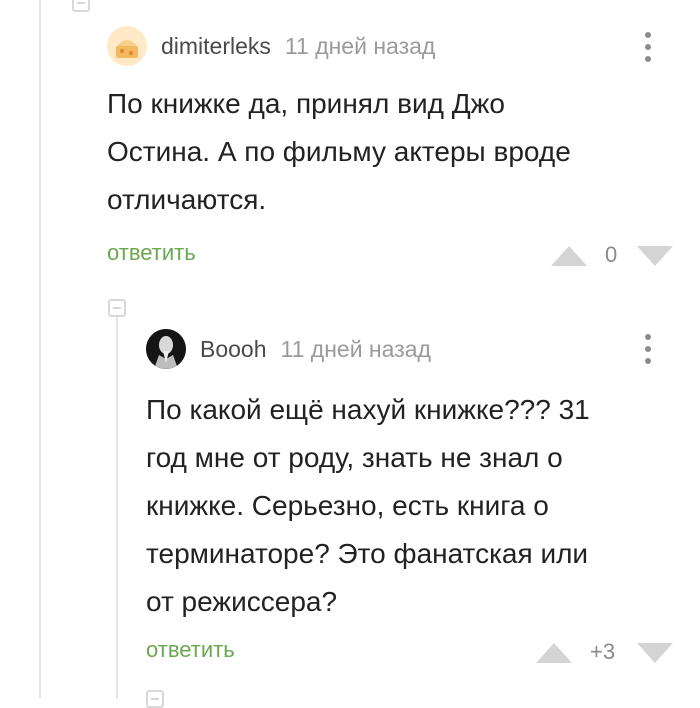 Image resolution: width=700 pixels, height=708 pixels. Describe the element at coordinates (40, 349) in the screenshot. I see `thread-line-outer` at that location.